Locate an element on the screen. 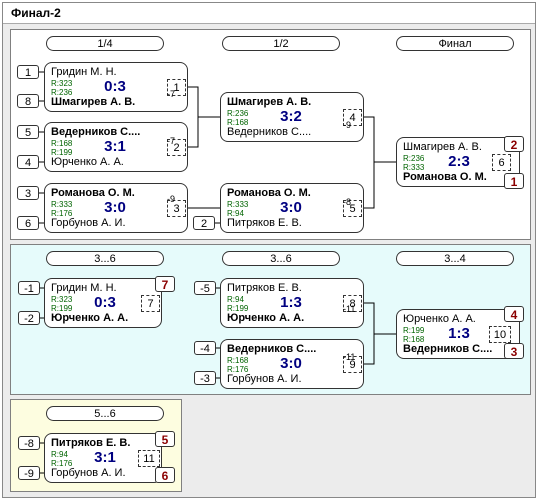 The image size is (540, 502). seed-box: 6 is located at coordinates (28, 223).